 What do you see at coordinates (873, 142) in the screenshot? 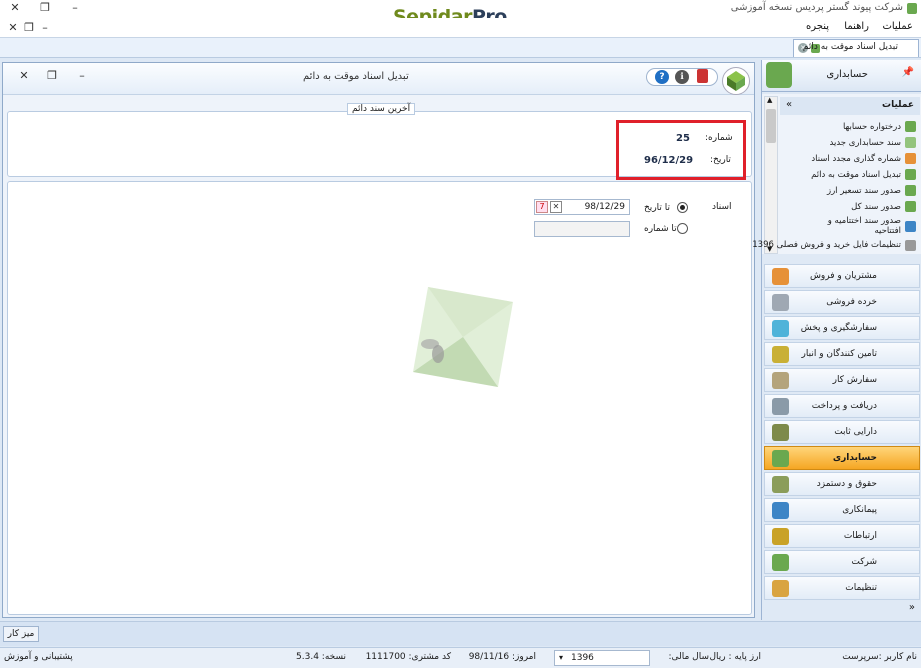
I see `op-new-voucher: سند حسابداری جدید` at bounding box center [873, 142].